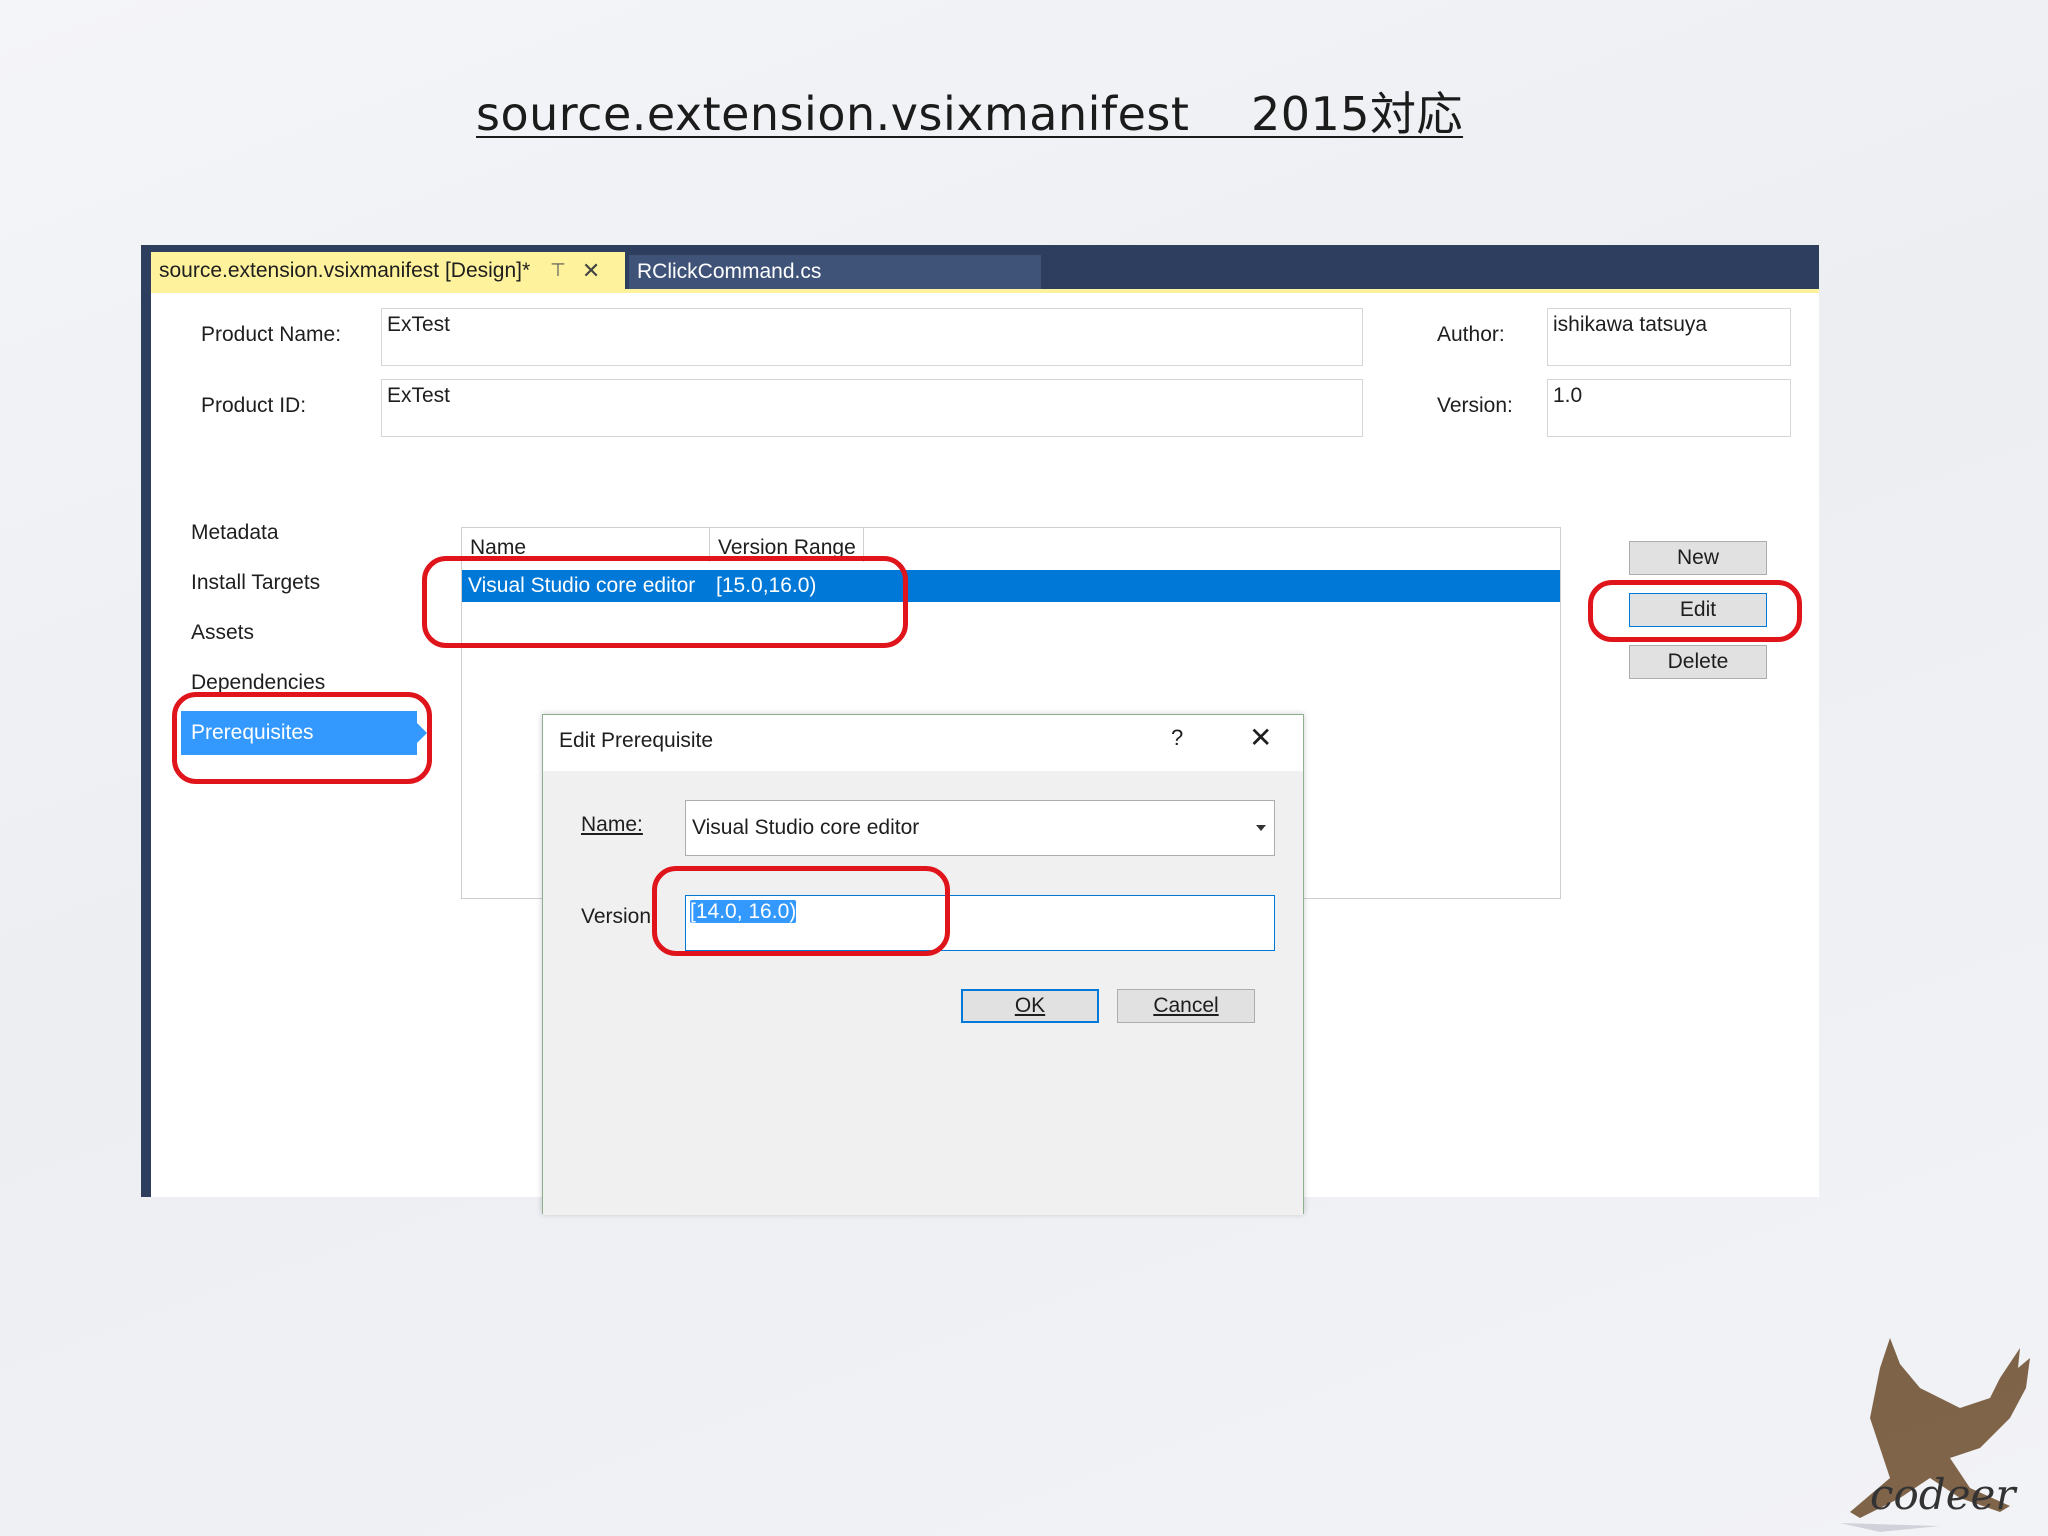  Describe the element at coordinates (1260, 737) in the screenshot. I see `dialog-close-icon: ✕` at that location.